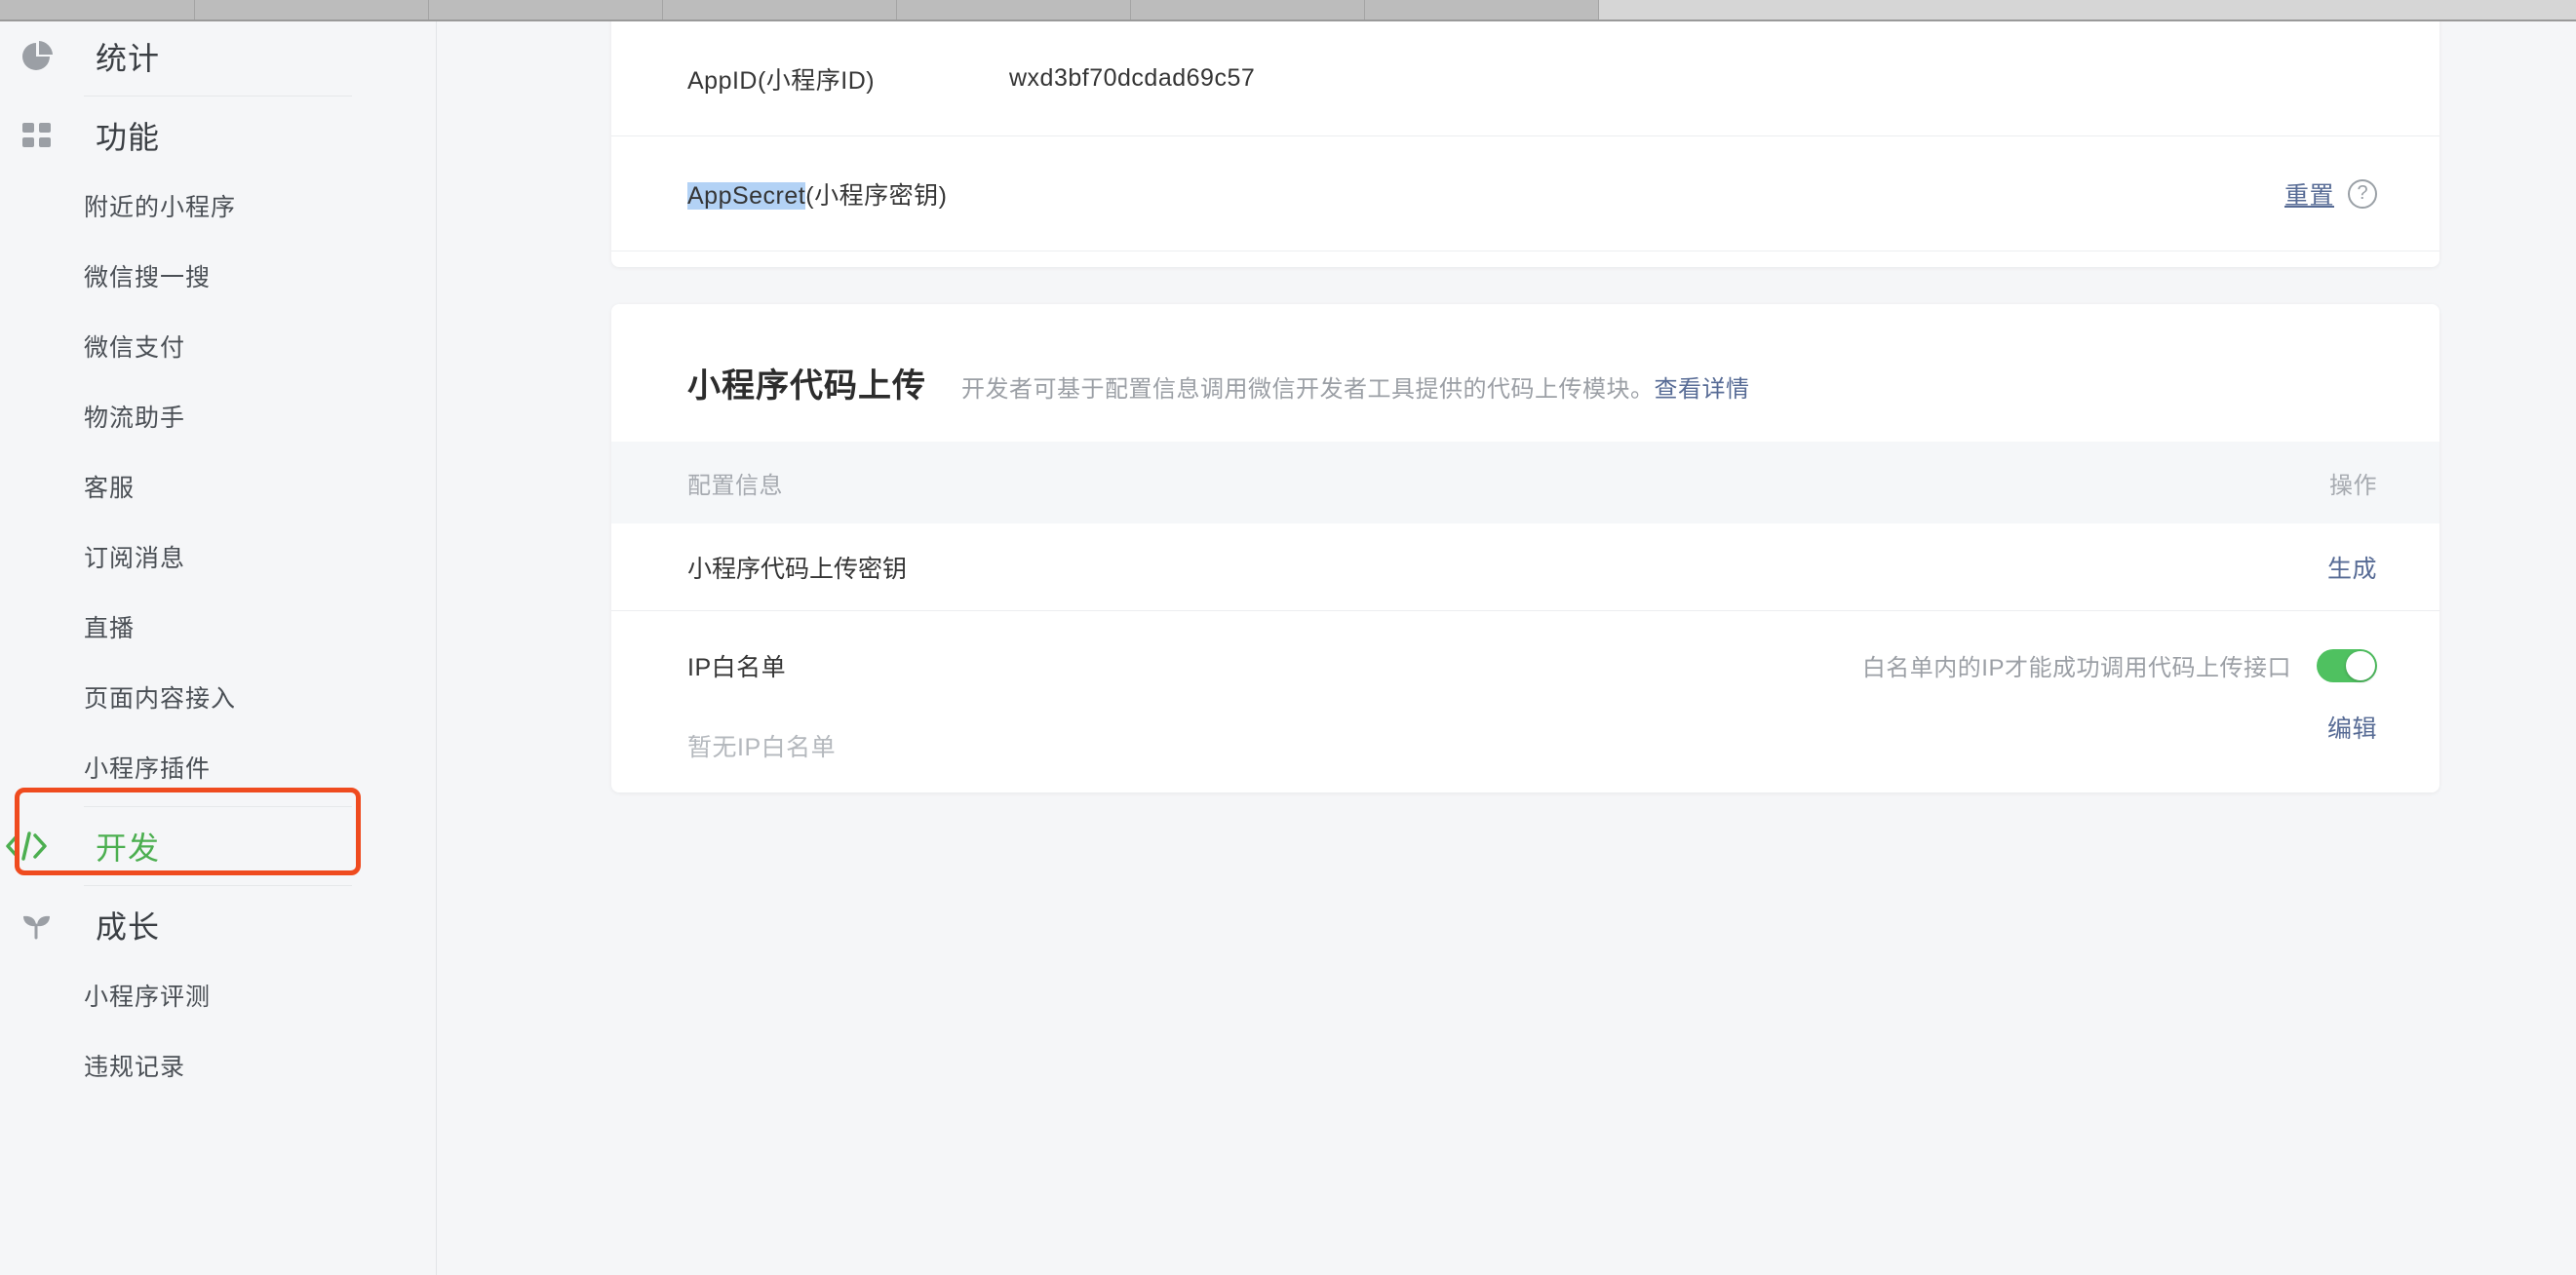 Image resolution: width=2576 pixels, height=1275 pixels. What do you see at coordinates (218, 767) in the screenshot?
I see `sidebar-item-miniprogram-plugin: 小程序插件` at bounding box center [218, 767].